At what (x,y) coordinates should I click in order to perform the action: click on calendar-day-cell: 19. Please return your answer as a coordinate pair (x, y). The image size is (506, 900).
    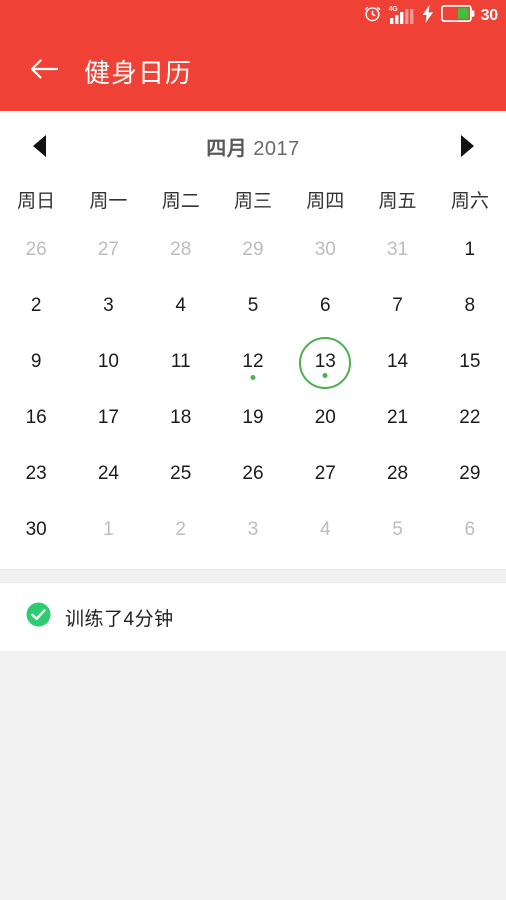
    Looking at the image, I should click on (253, 419).